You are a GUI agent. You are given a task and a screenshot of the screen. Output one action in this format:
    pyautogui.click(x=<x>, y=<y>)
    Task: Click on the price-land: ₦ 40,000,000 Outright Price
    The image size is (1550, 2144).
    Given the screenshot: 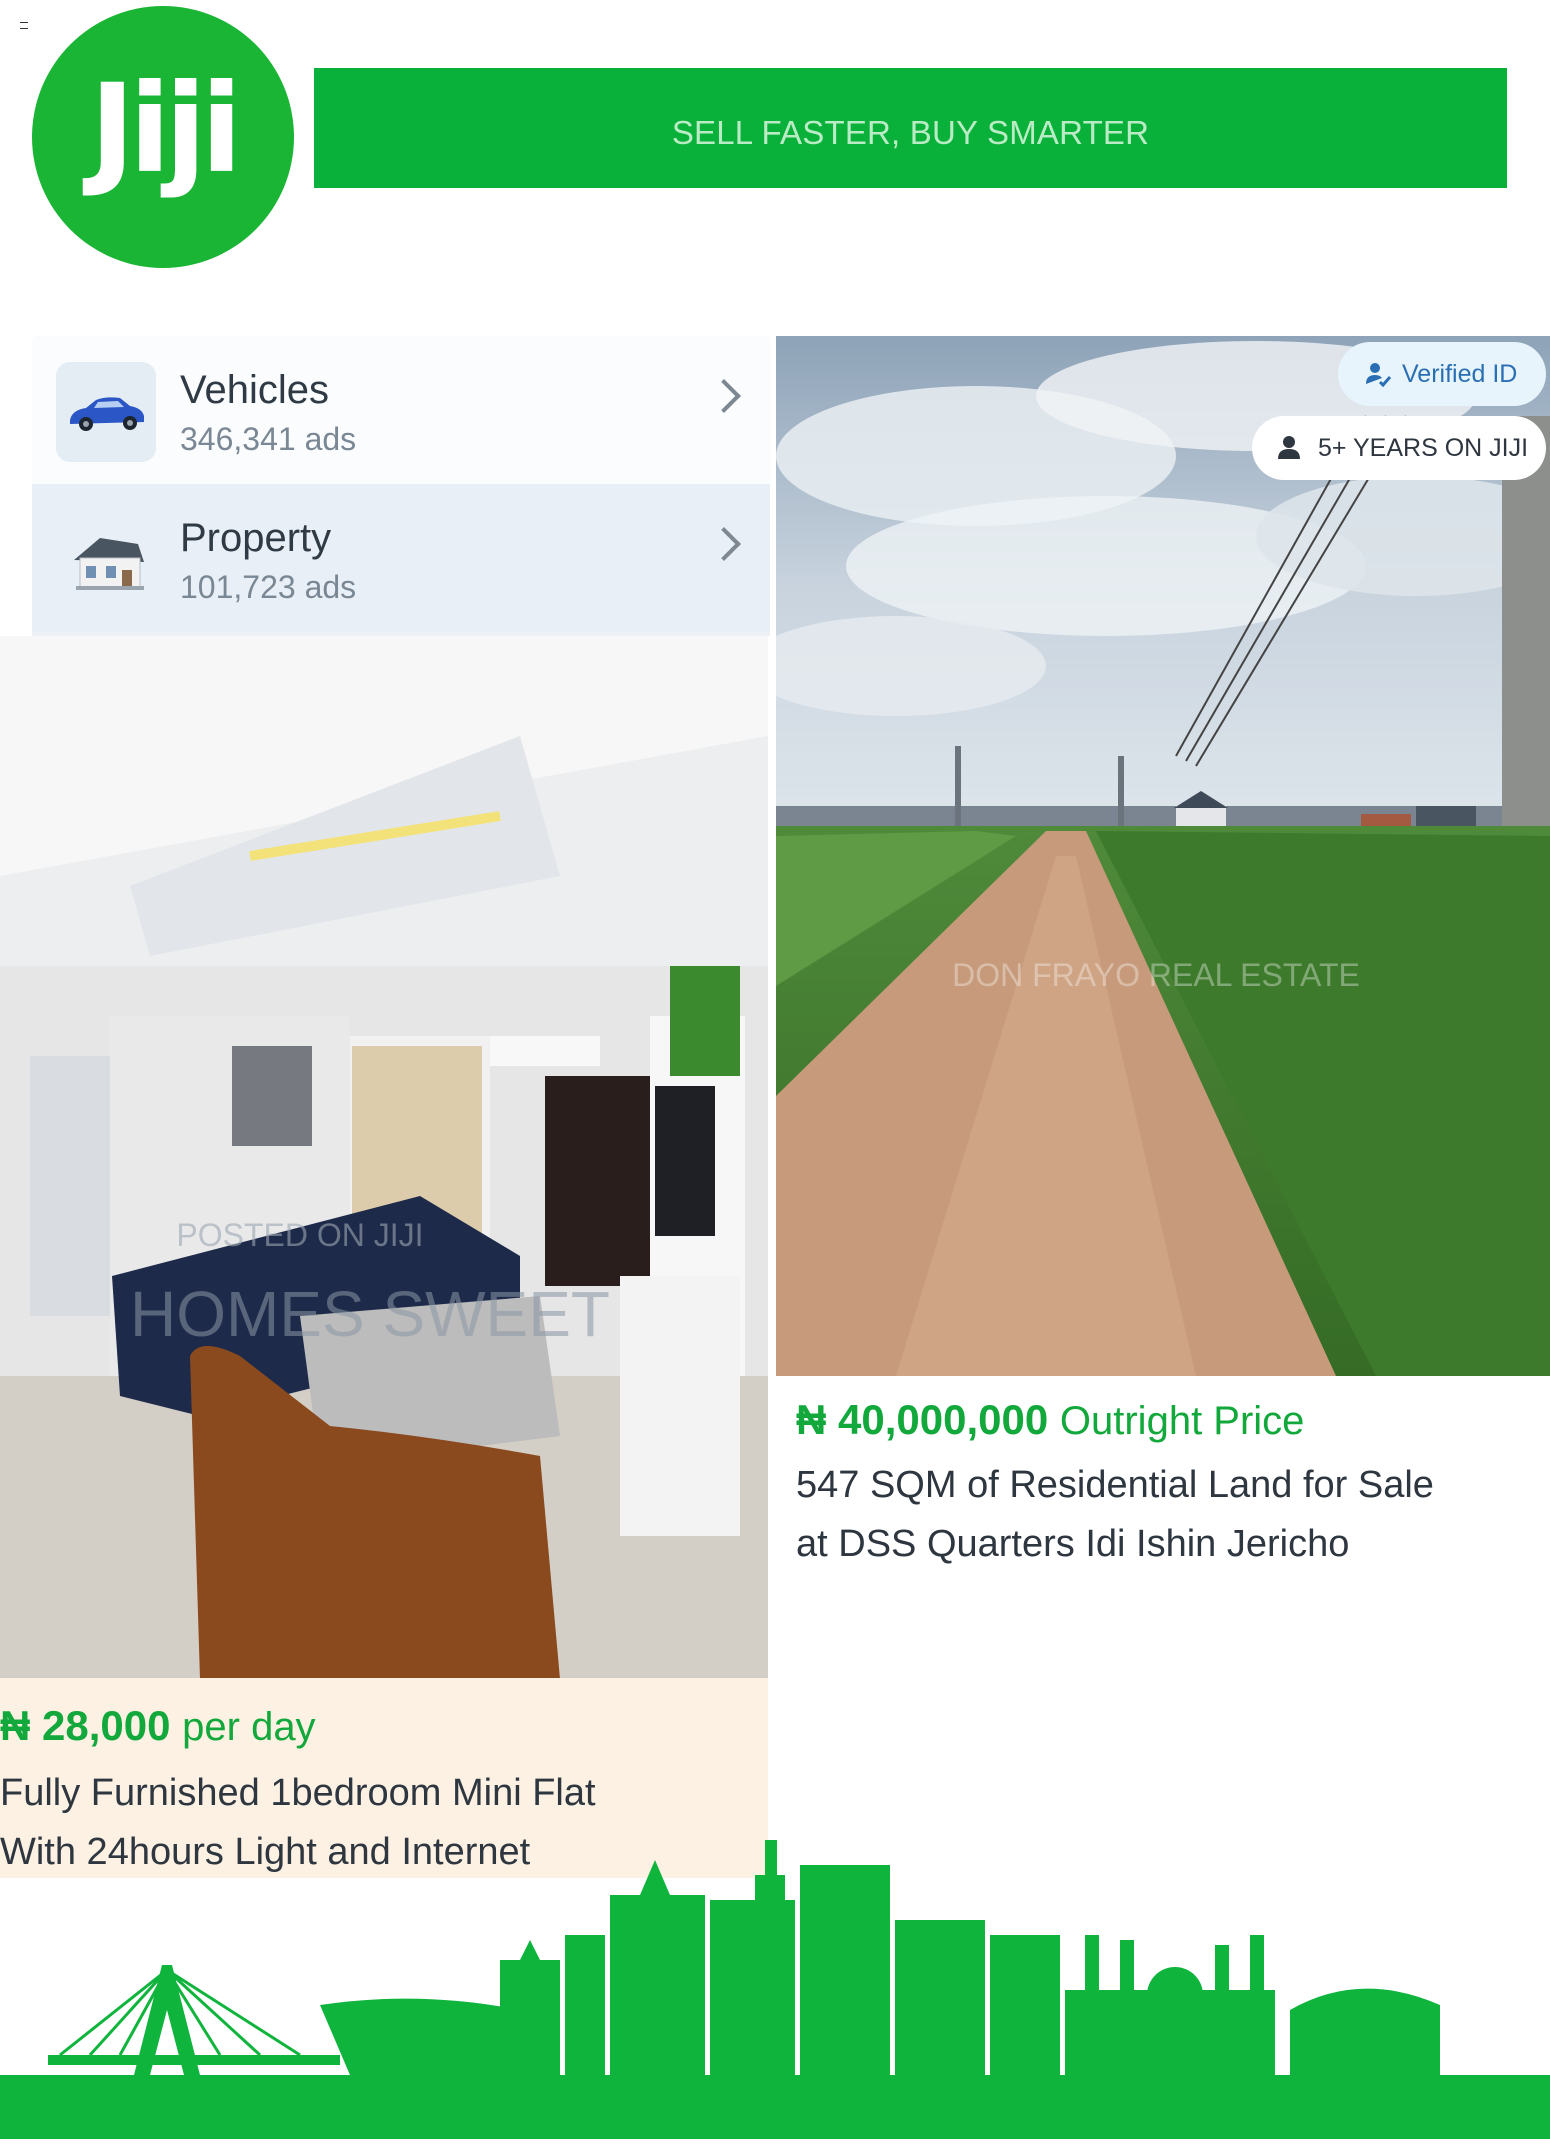 What is the action you would take?
    pyautogui.click(x=1050, y=1420)
    